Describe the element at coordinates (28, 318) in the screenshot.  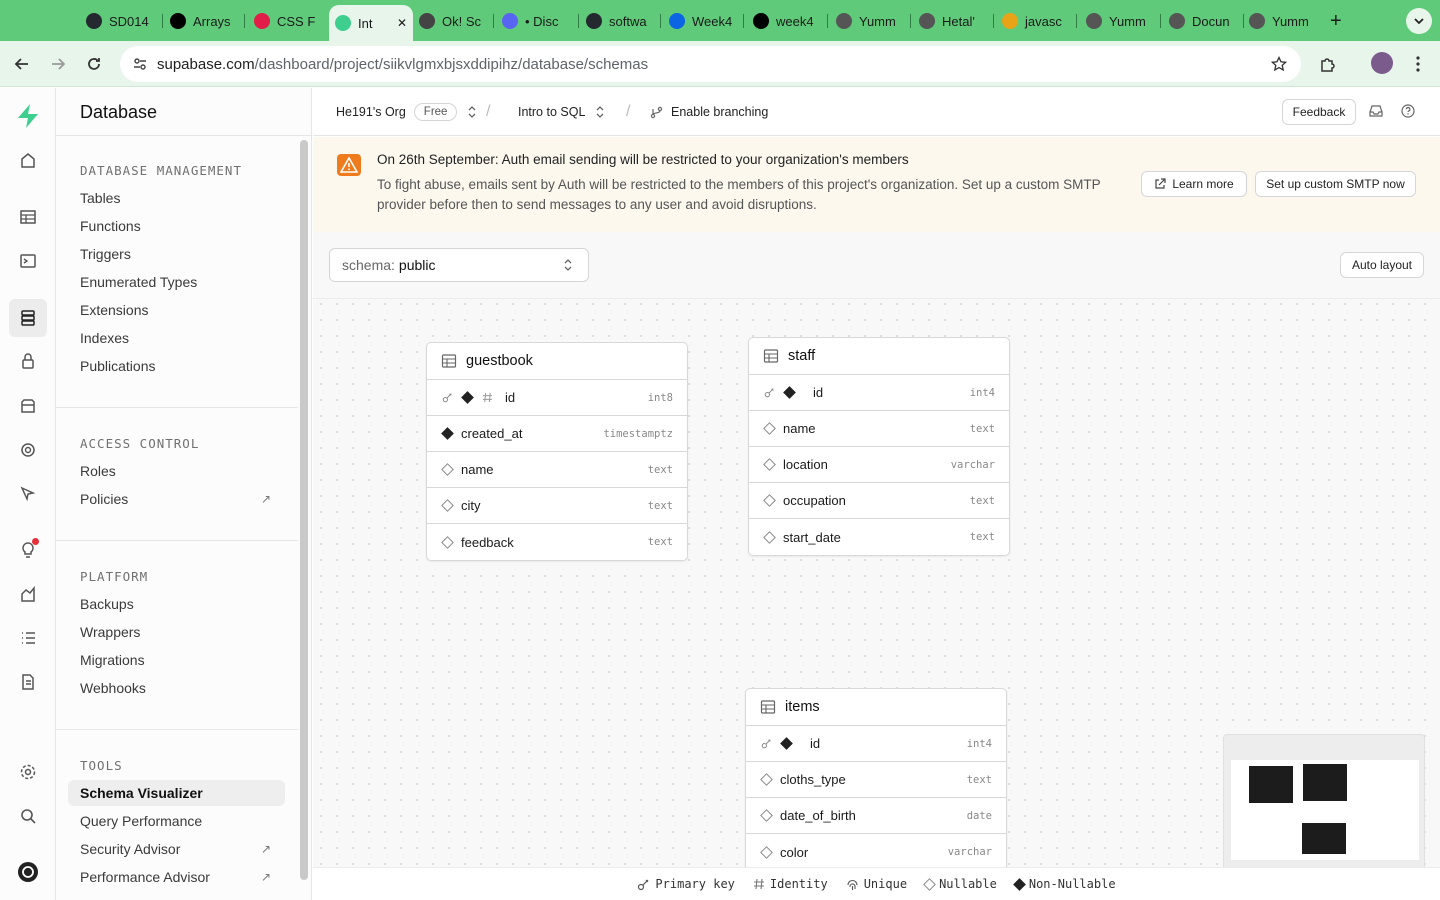
I see `rail-database` at that location.